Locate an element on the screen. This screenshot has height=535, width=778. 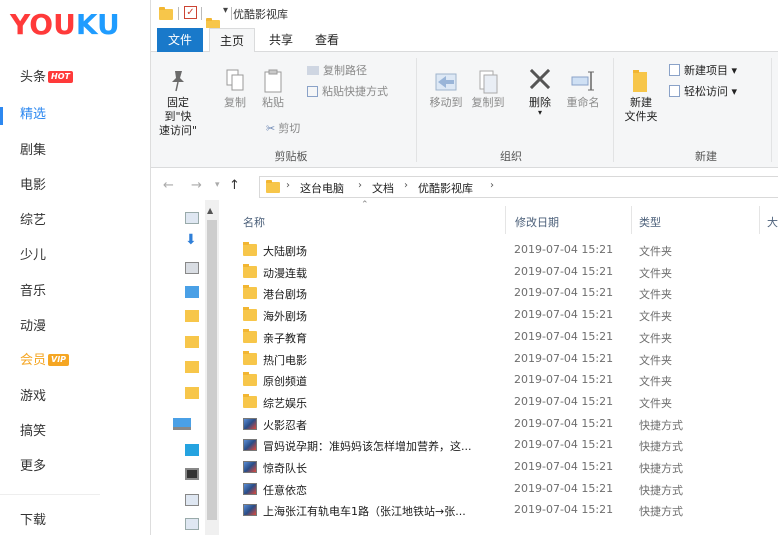
documents-icon is located at coordinates (192, 524).